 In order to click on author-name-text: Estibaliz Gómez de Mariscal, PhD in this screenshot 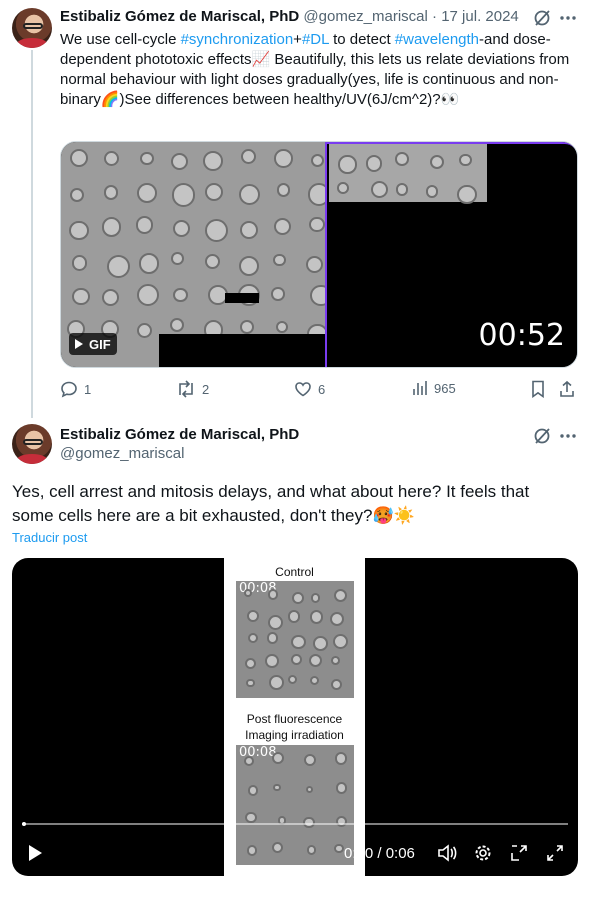, I will do `click(180, 434)`.